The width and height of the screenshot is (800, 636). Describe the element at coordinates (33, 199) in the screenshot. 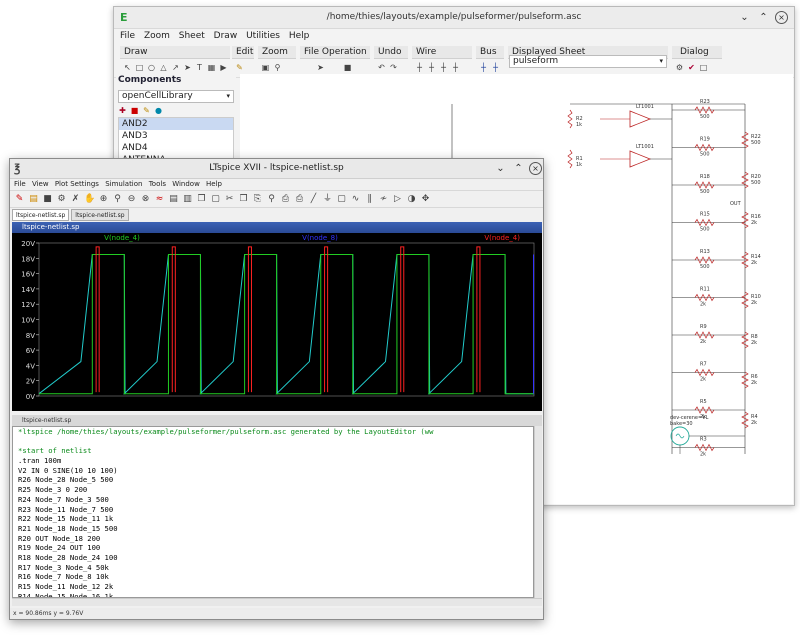

I see `open-icon: ▤` at that location.